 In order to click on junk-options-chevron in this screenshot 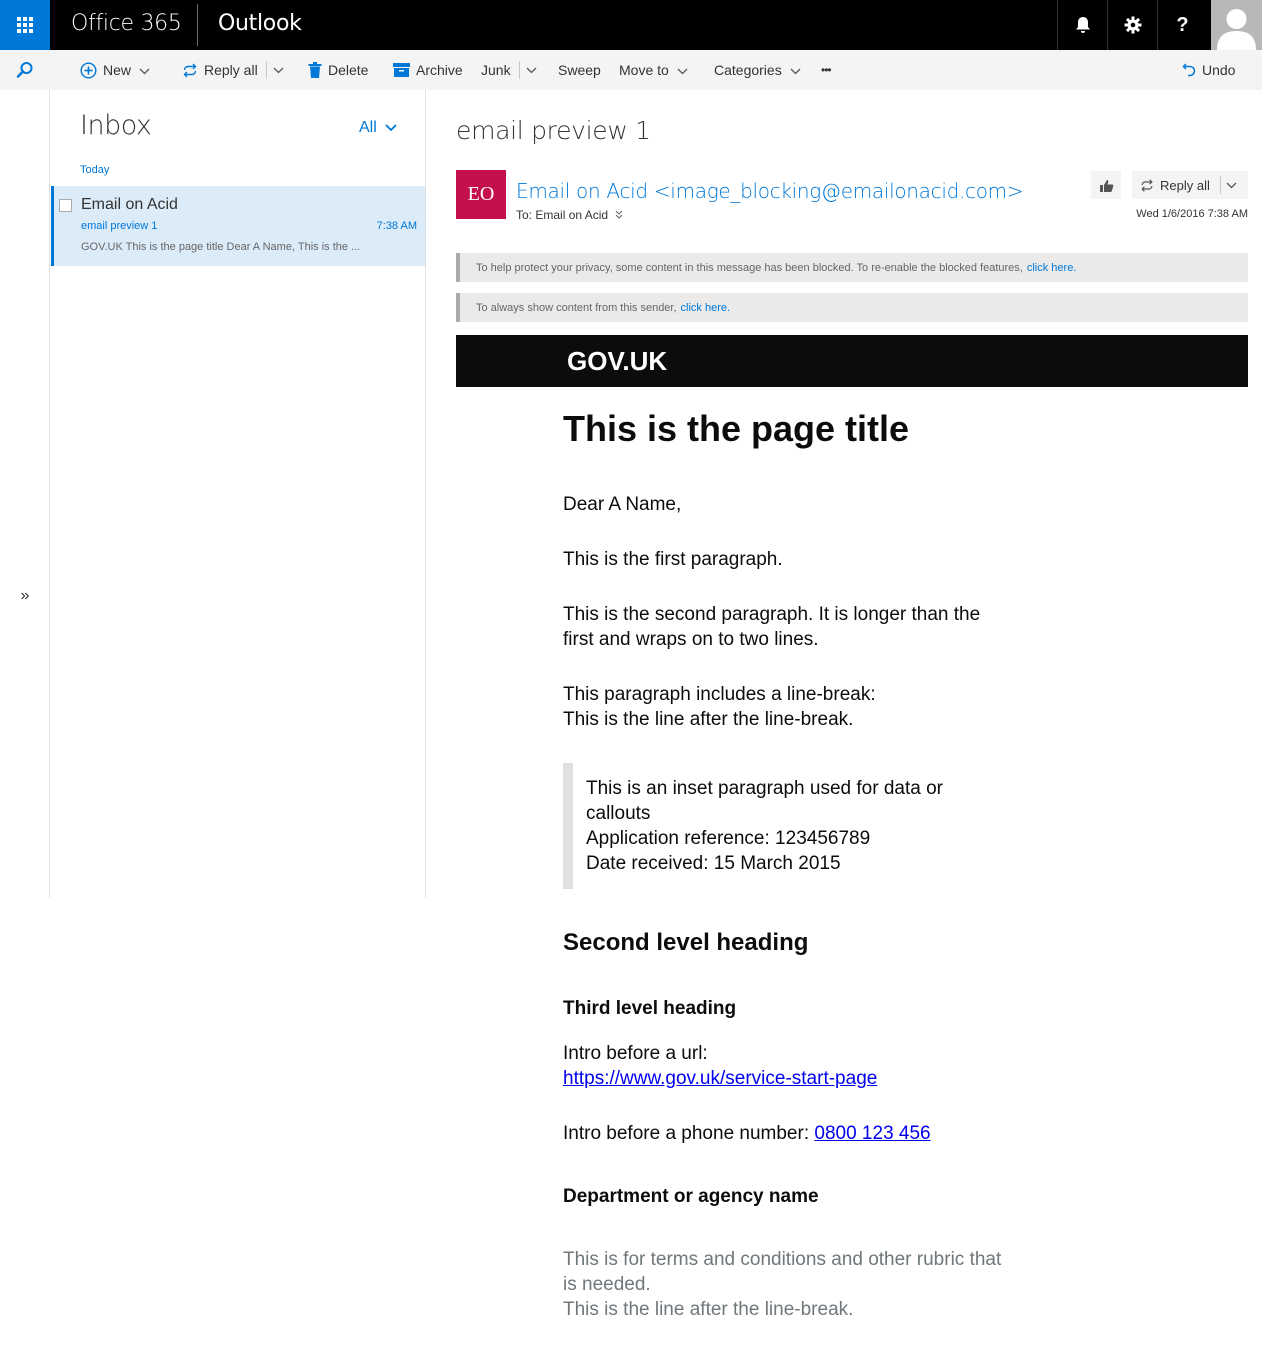, I will do `click(530, 70)`.